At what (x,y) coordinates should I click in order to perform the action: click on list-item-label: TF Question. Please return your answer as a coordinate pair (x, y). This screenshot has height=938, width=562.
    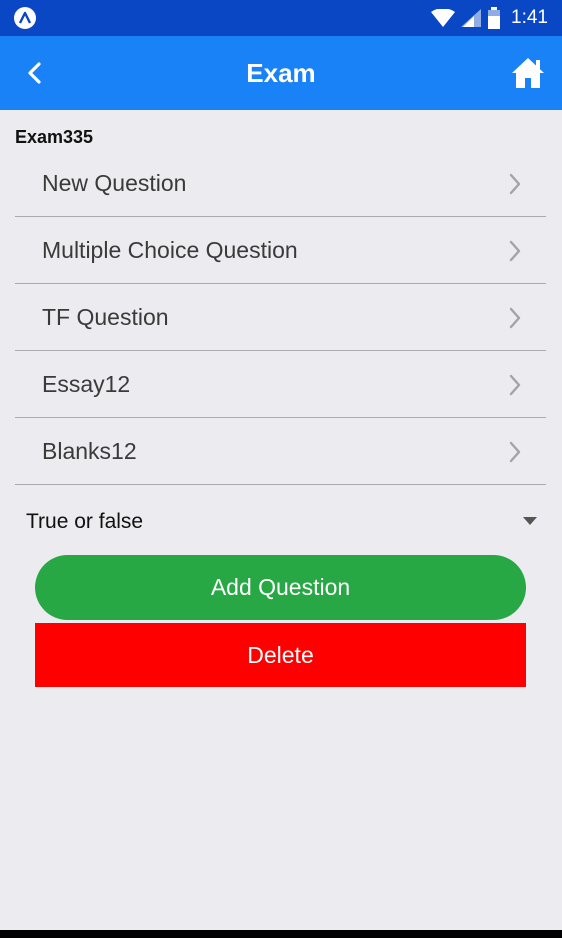
    Looking at the image, I should click on (105, 317).